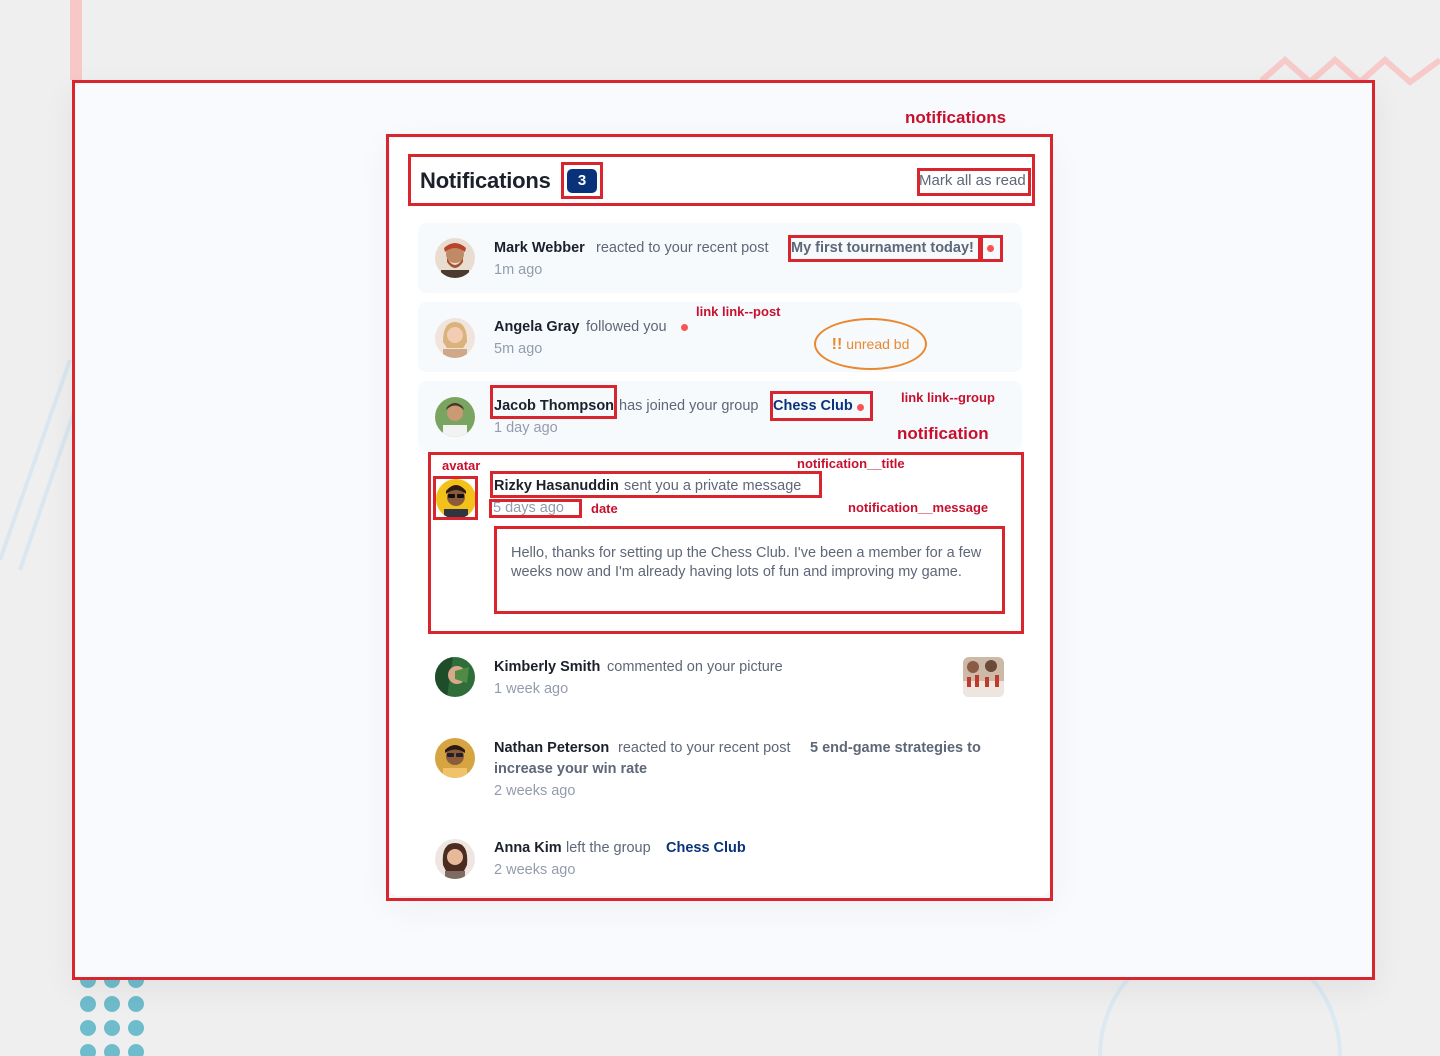 This screenshot has height=1056, width=1440. What do you see at coordinates (918, 507) in the screenshot?
I see `annotation-label-message: notification__message` at bounding box center [918, 507].